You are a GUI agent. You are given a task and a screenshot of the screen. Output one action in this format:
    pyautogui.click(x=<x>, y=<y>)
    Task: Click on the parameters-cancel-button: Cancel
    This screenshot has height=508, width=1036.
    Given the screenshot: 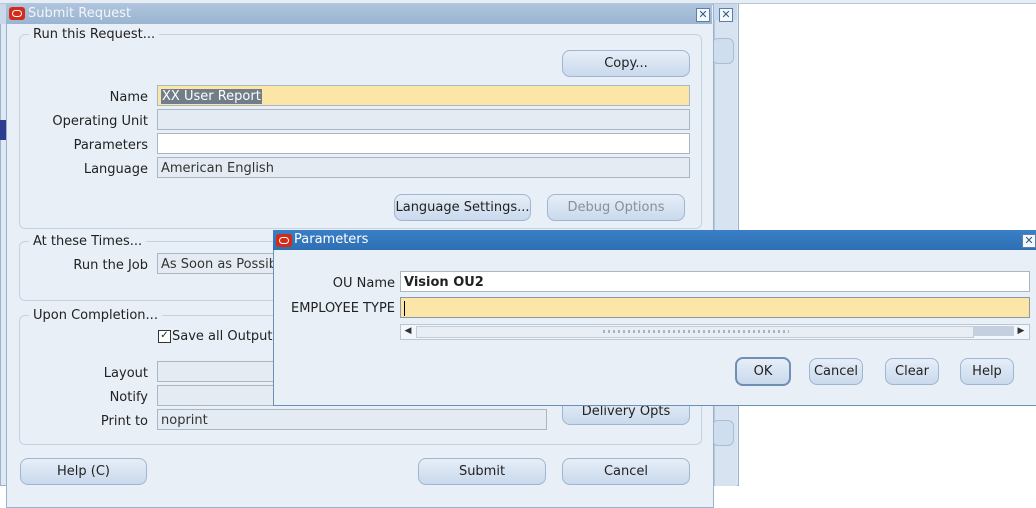 What is the action you would take?
    pyautogui.click(x=836, y=371)
    